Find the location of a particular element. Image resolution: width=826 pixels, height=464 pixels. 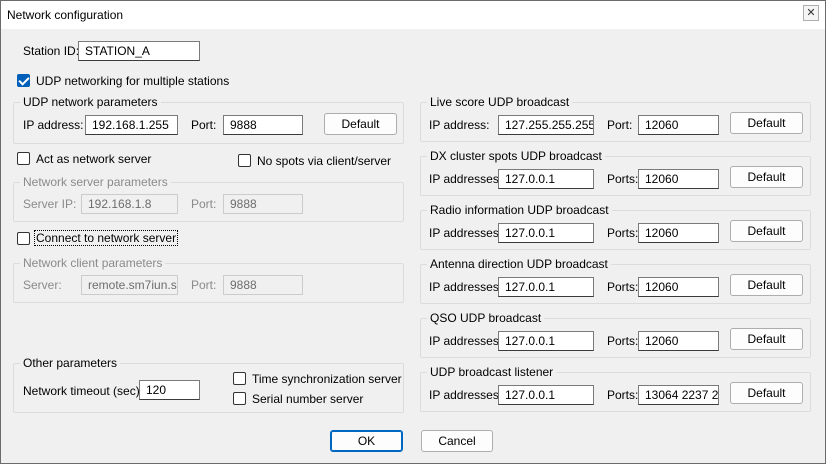

network-server-parameters-legend: Network server parameters is located at coordinates (95, 182).